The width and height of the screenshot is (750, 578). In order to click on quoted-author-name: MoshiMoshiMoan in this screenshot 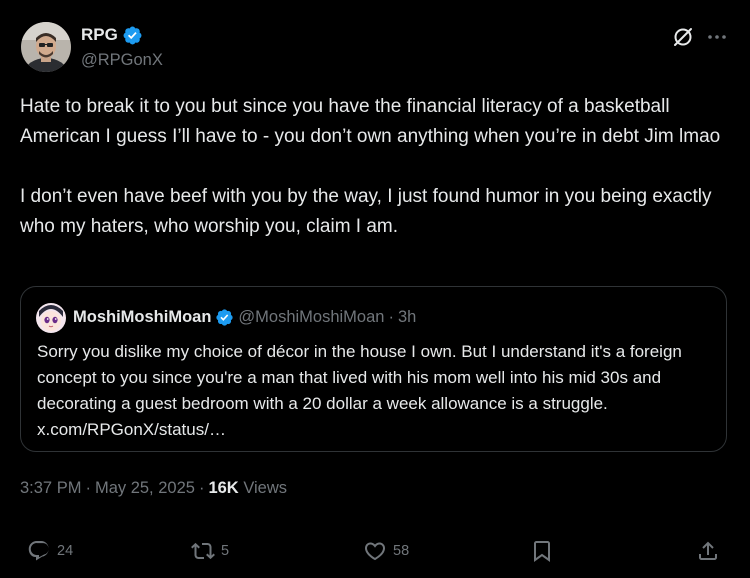, I will do `click(142, 317)`.